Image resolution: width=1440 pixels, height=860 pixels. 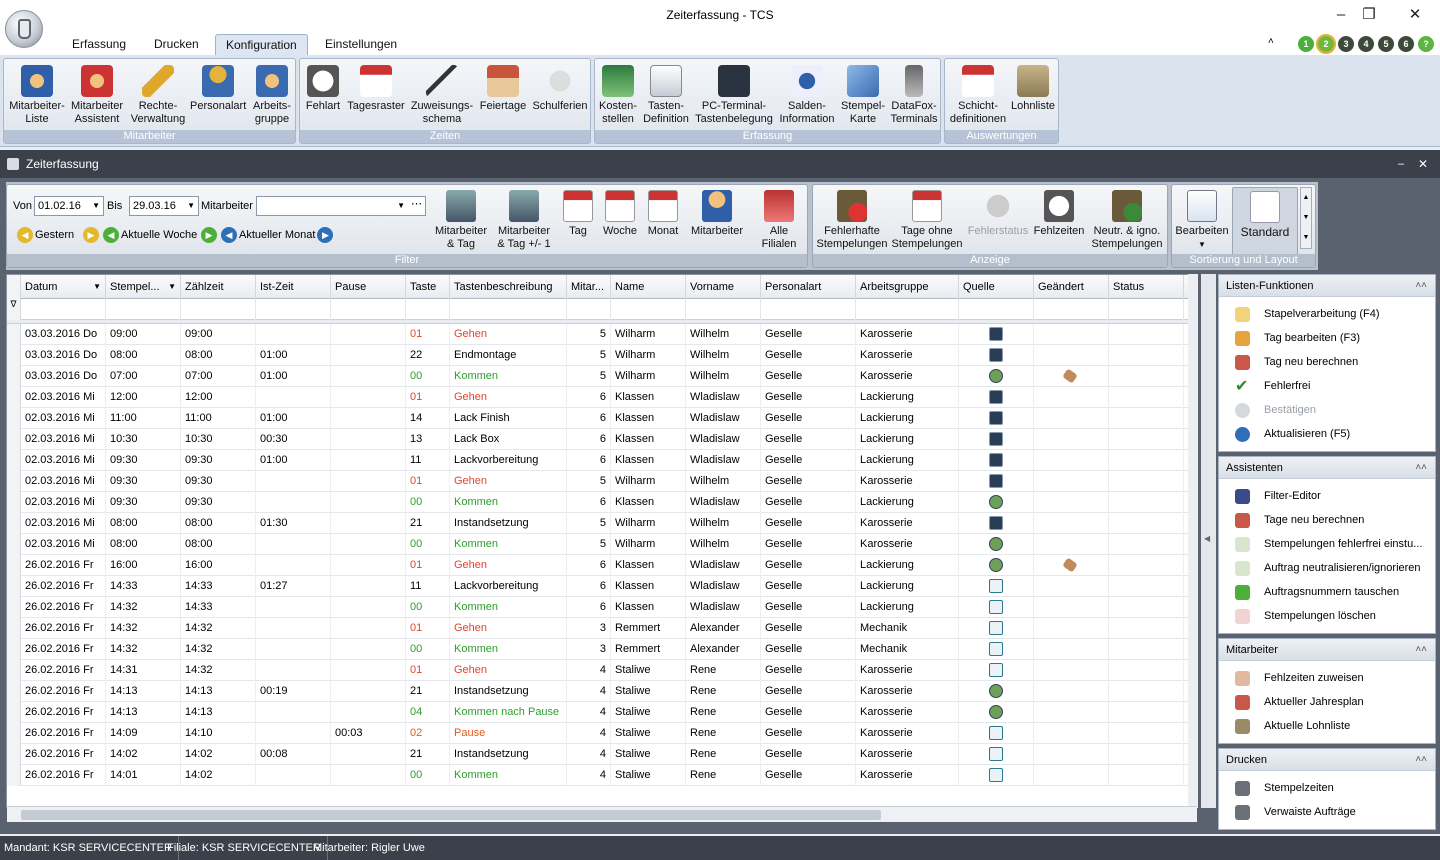 What do you see at coordinates (1059, 222) in the screenshot?
I see `fehlzeiten-button: Fehlzeiten` at bounding box center [1059, 222].